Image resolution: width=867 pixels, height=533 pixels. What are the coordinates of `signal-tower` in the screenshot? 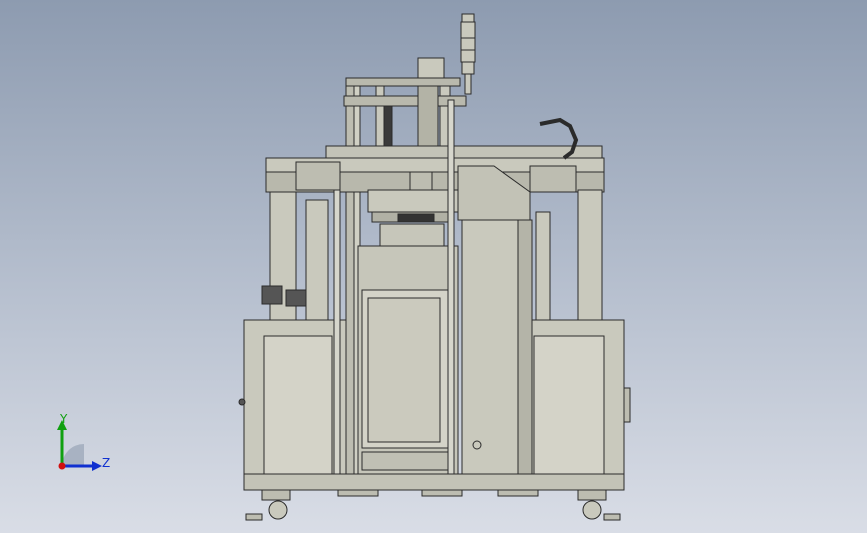 It's located at (468, 54).